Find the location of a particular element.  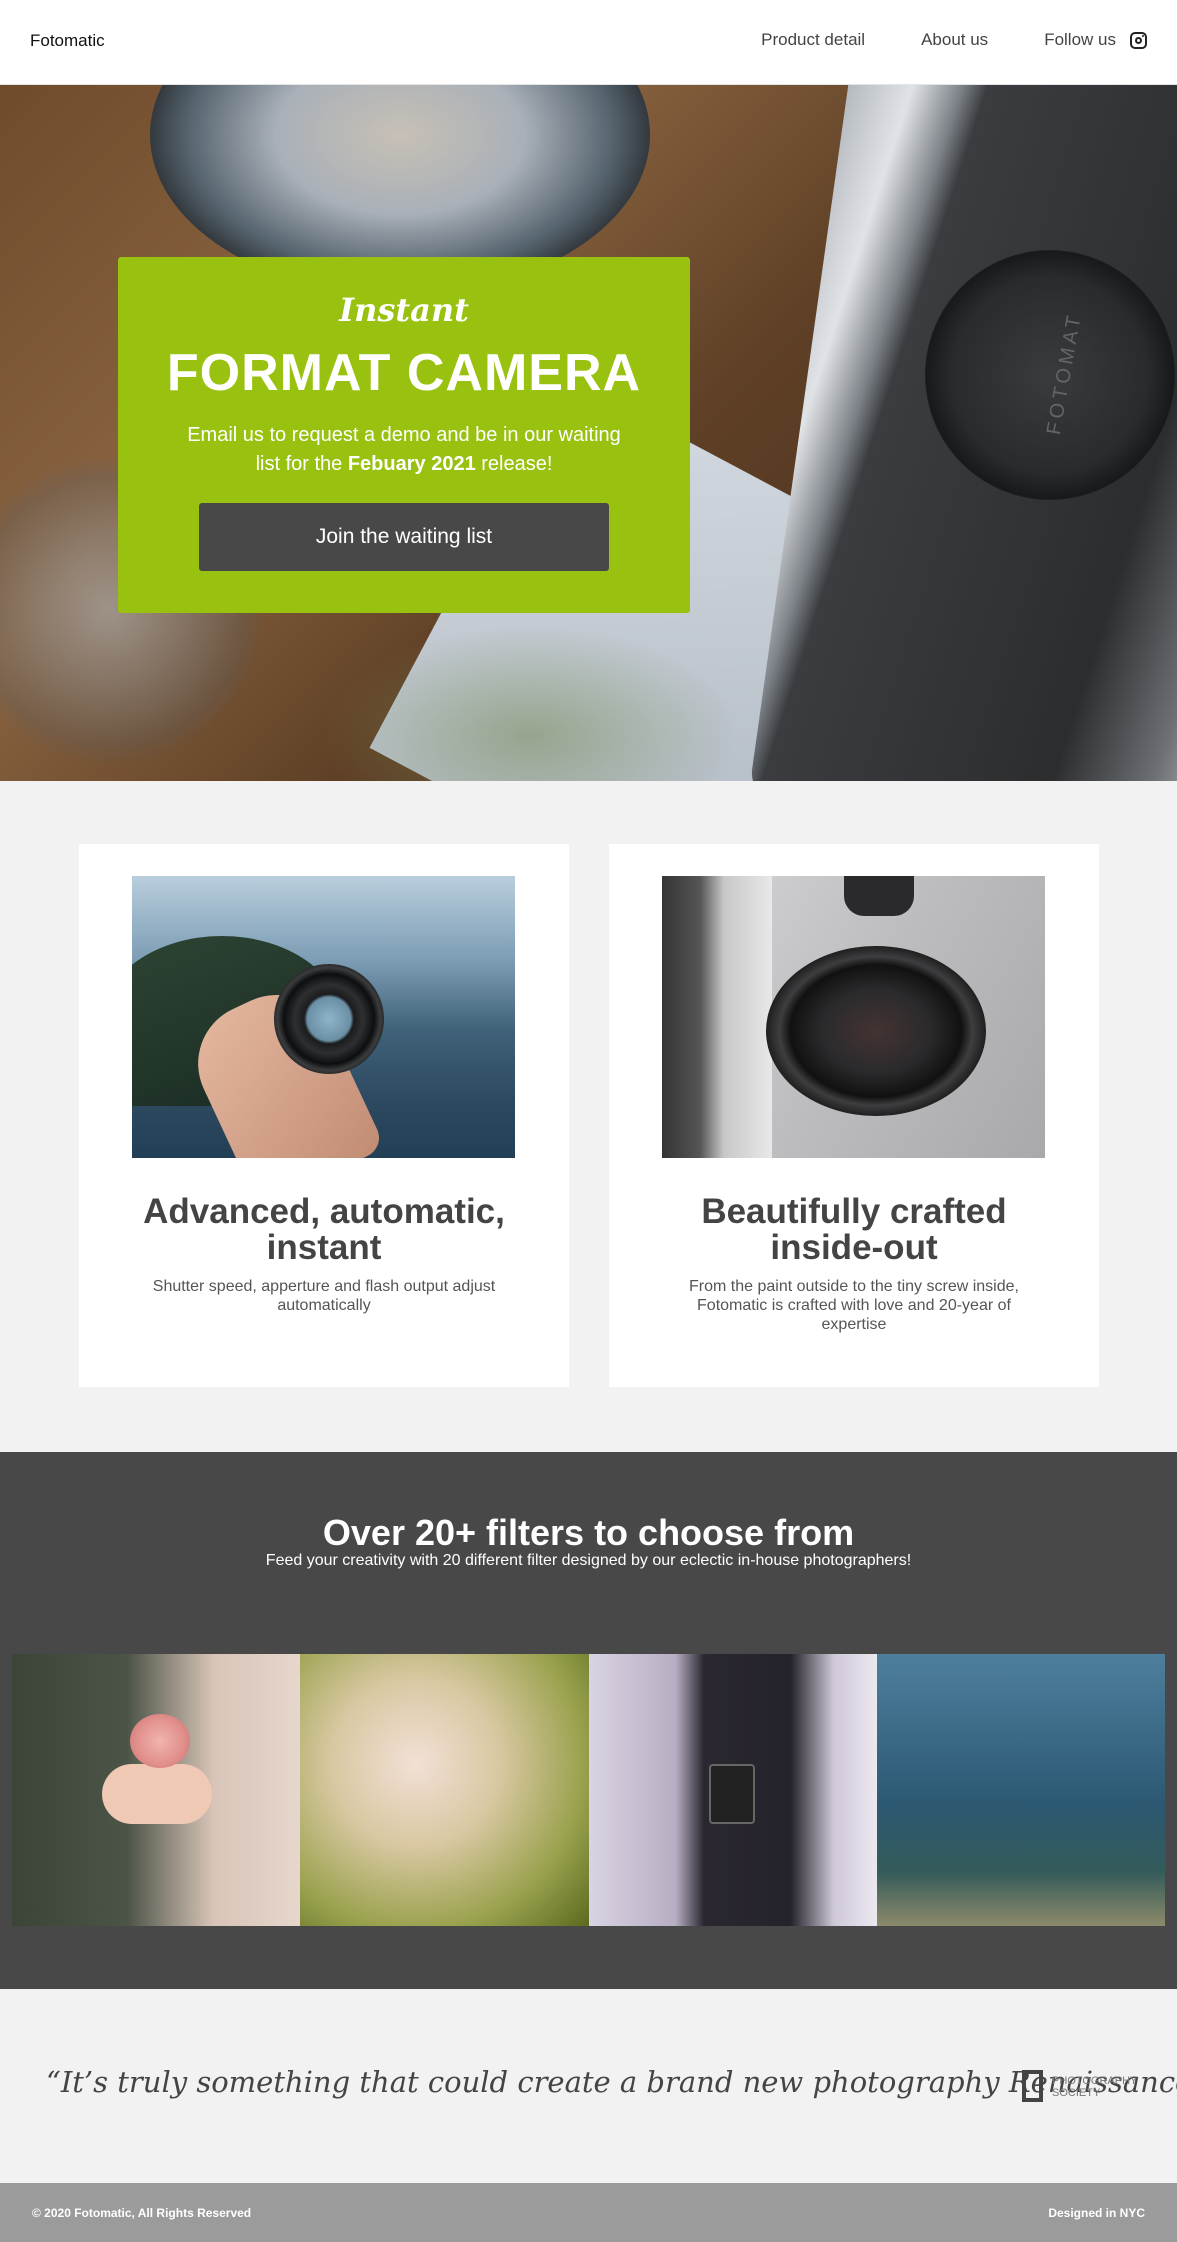

feature-title: Beautifully crafted inside-out is located at coordinates (854, 1229).